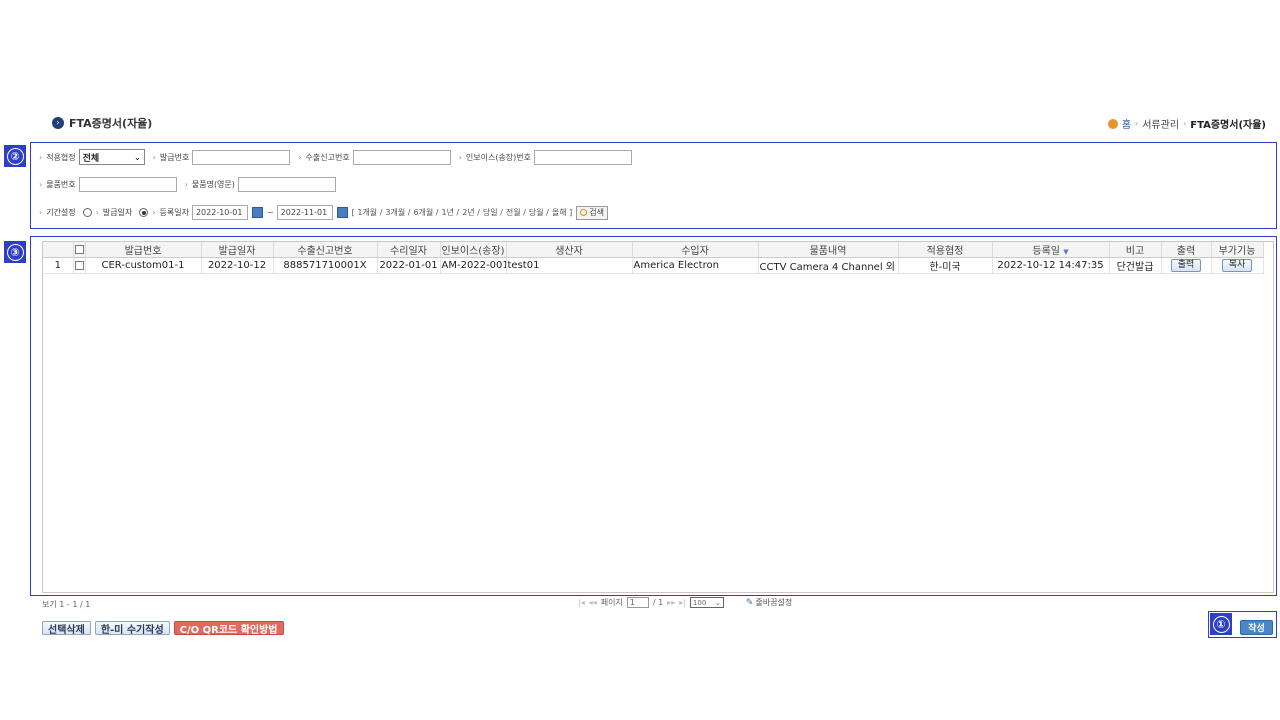  What do you see at coordinates (409, 250) in the screenshot?
I see `col-accept-date: 수리일자` at bounding box center [409, 250].